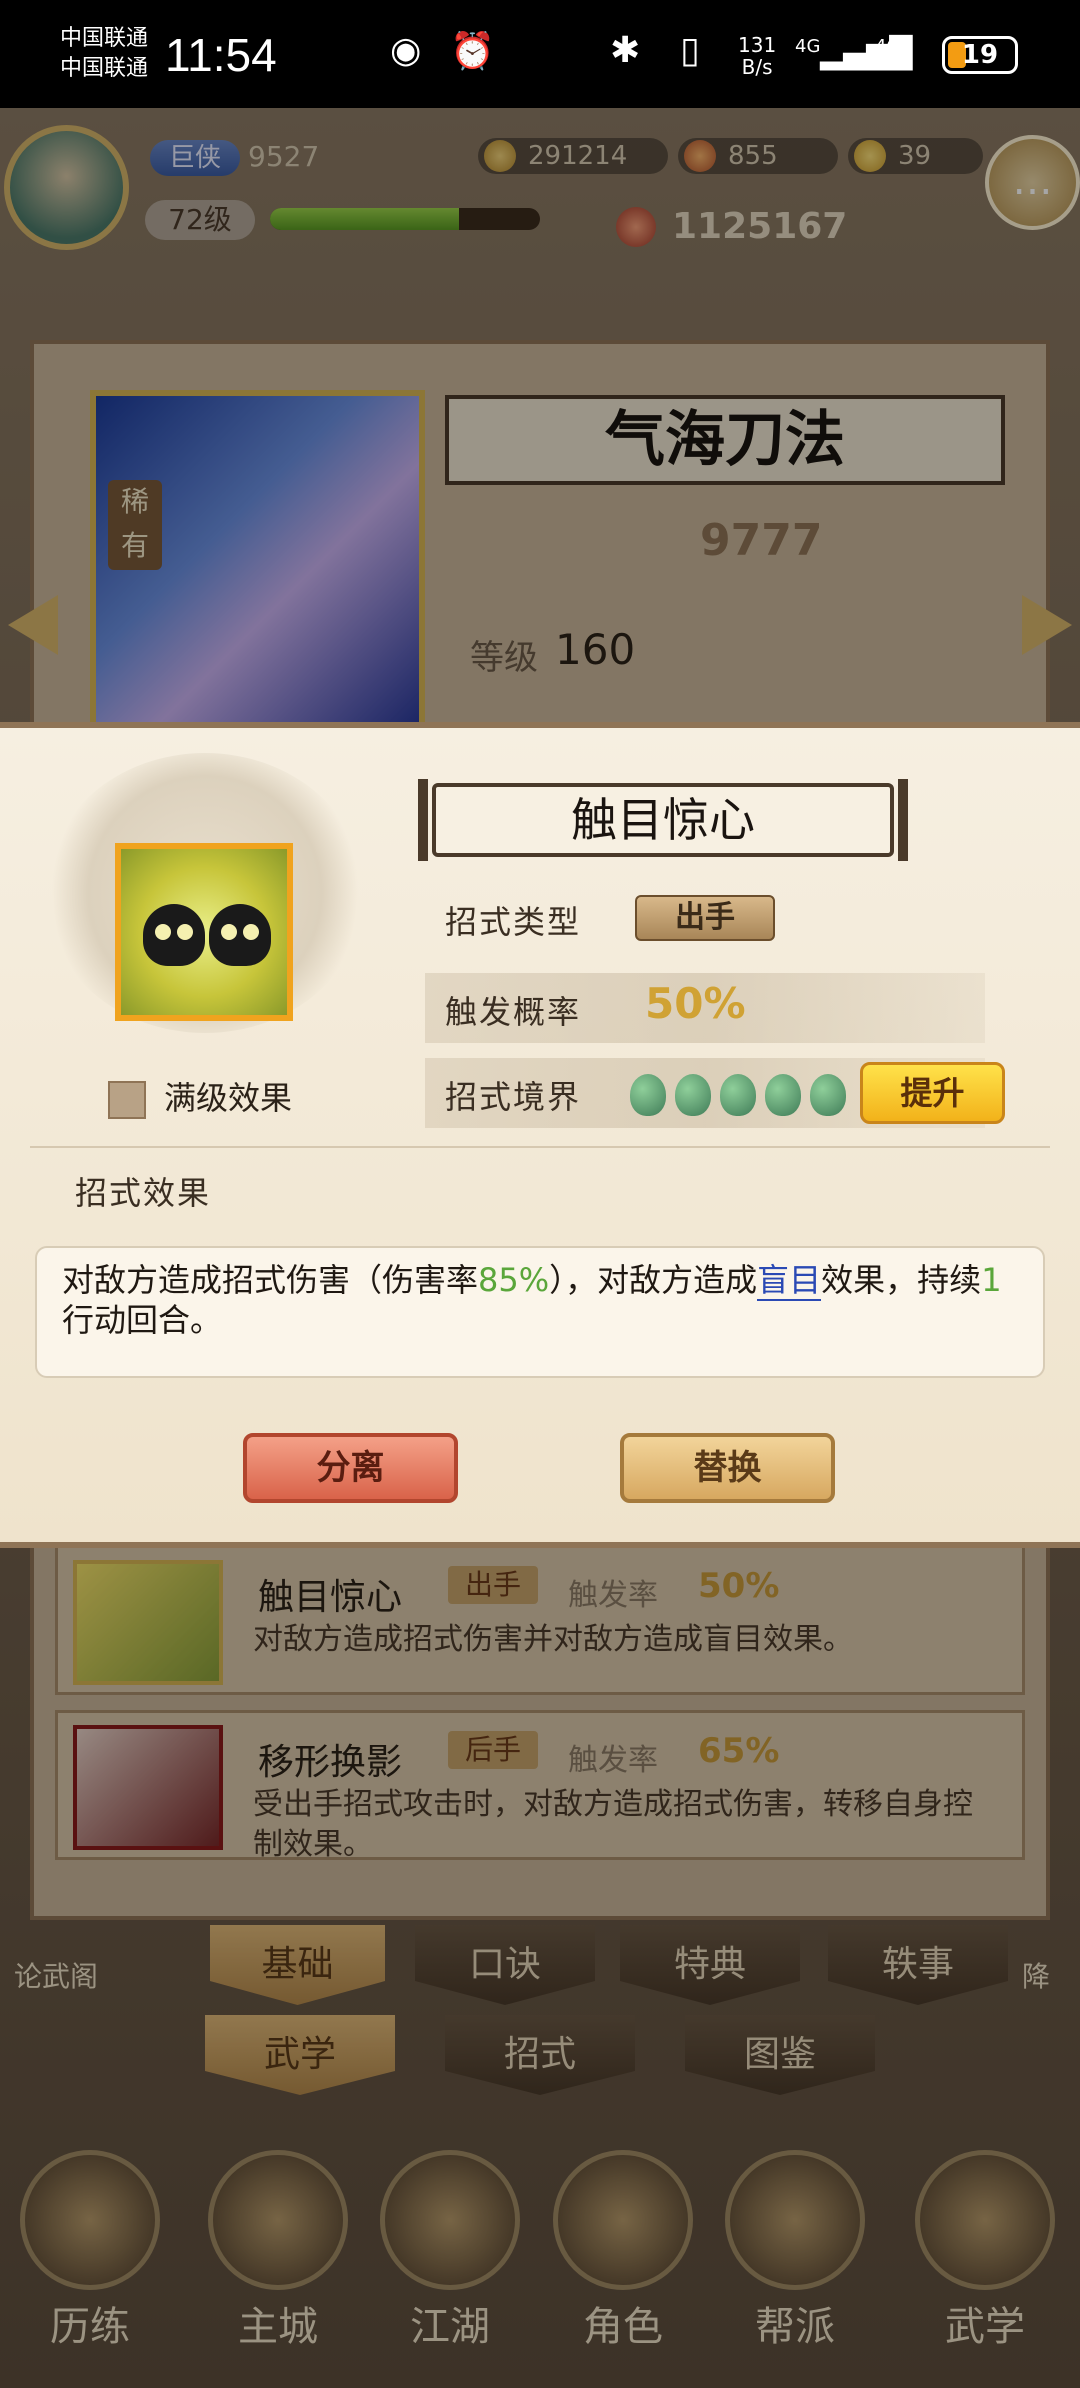 Image resolution: width=1080 pixels, height=2388 pixels. Describe the element at coordinates (663, 820) in the screenshot. I see `popup-title: 触目惊心` at that location.